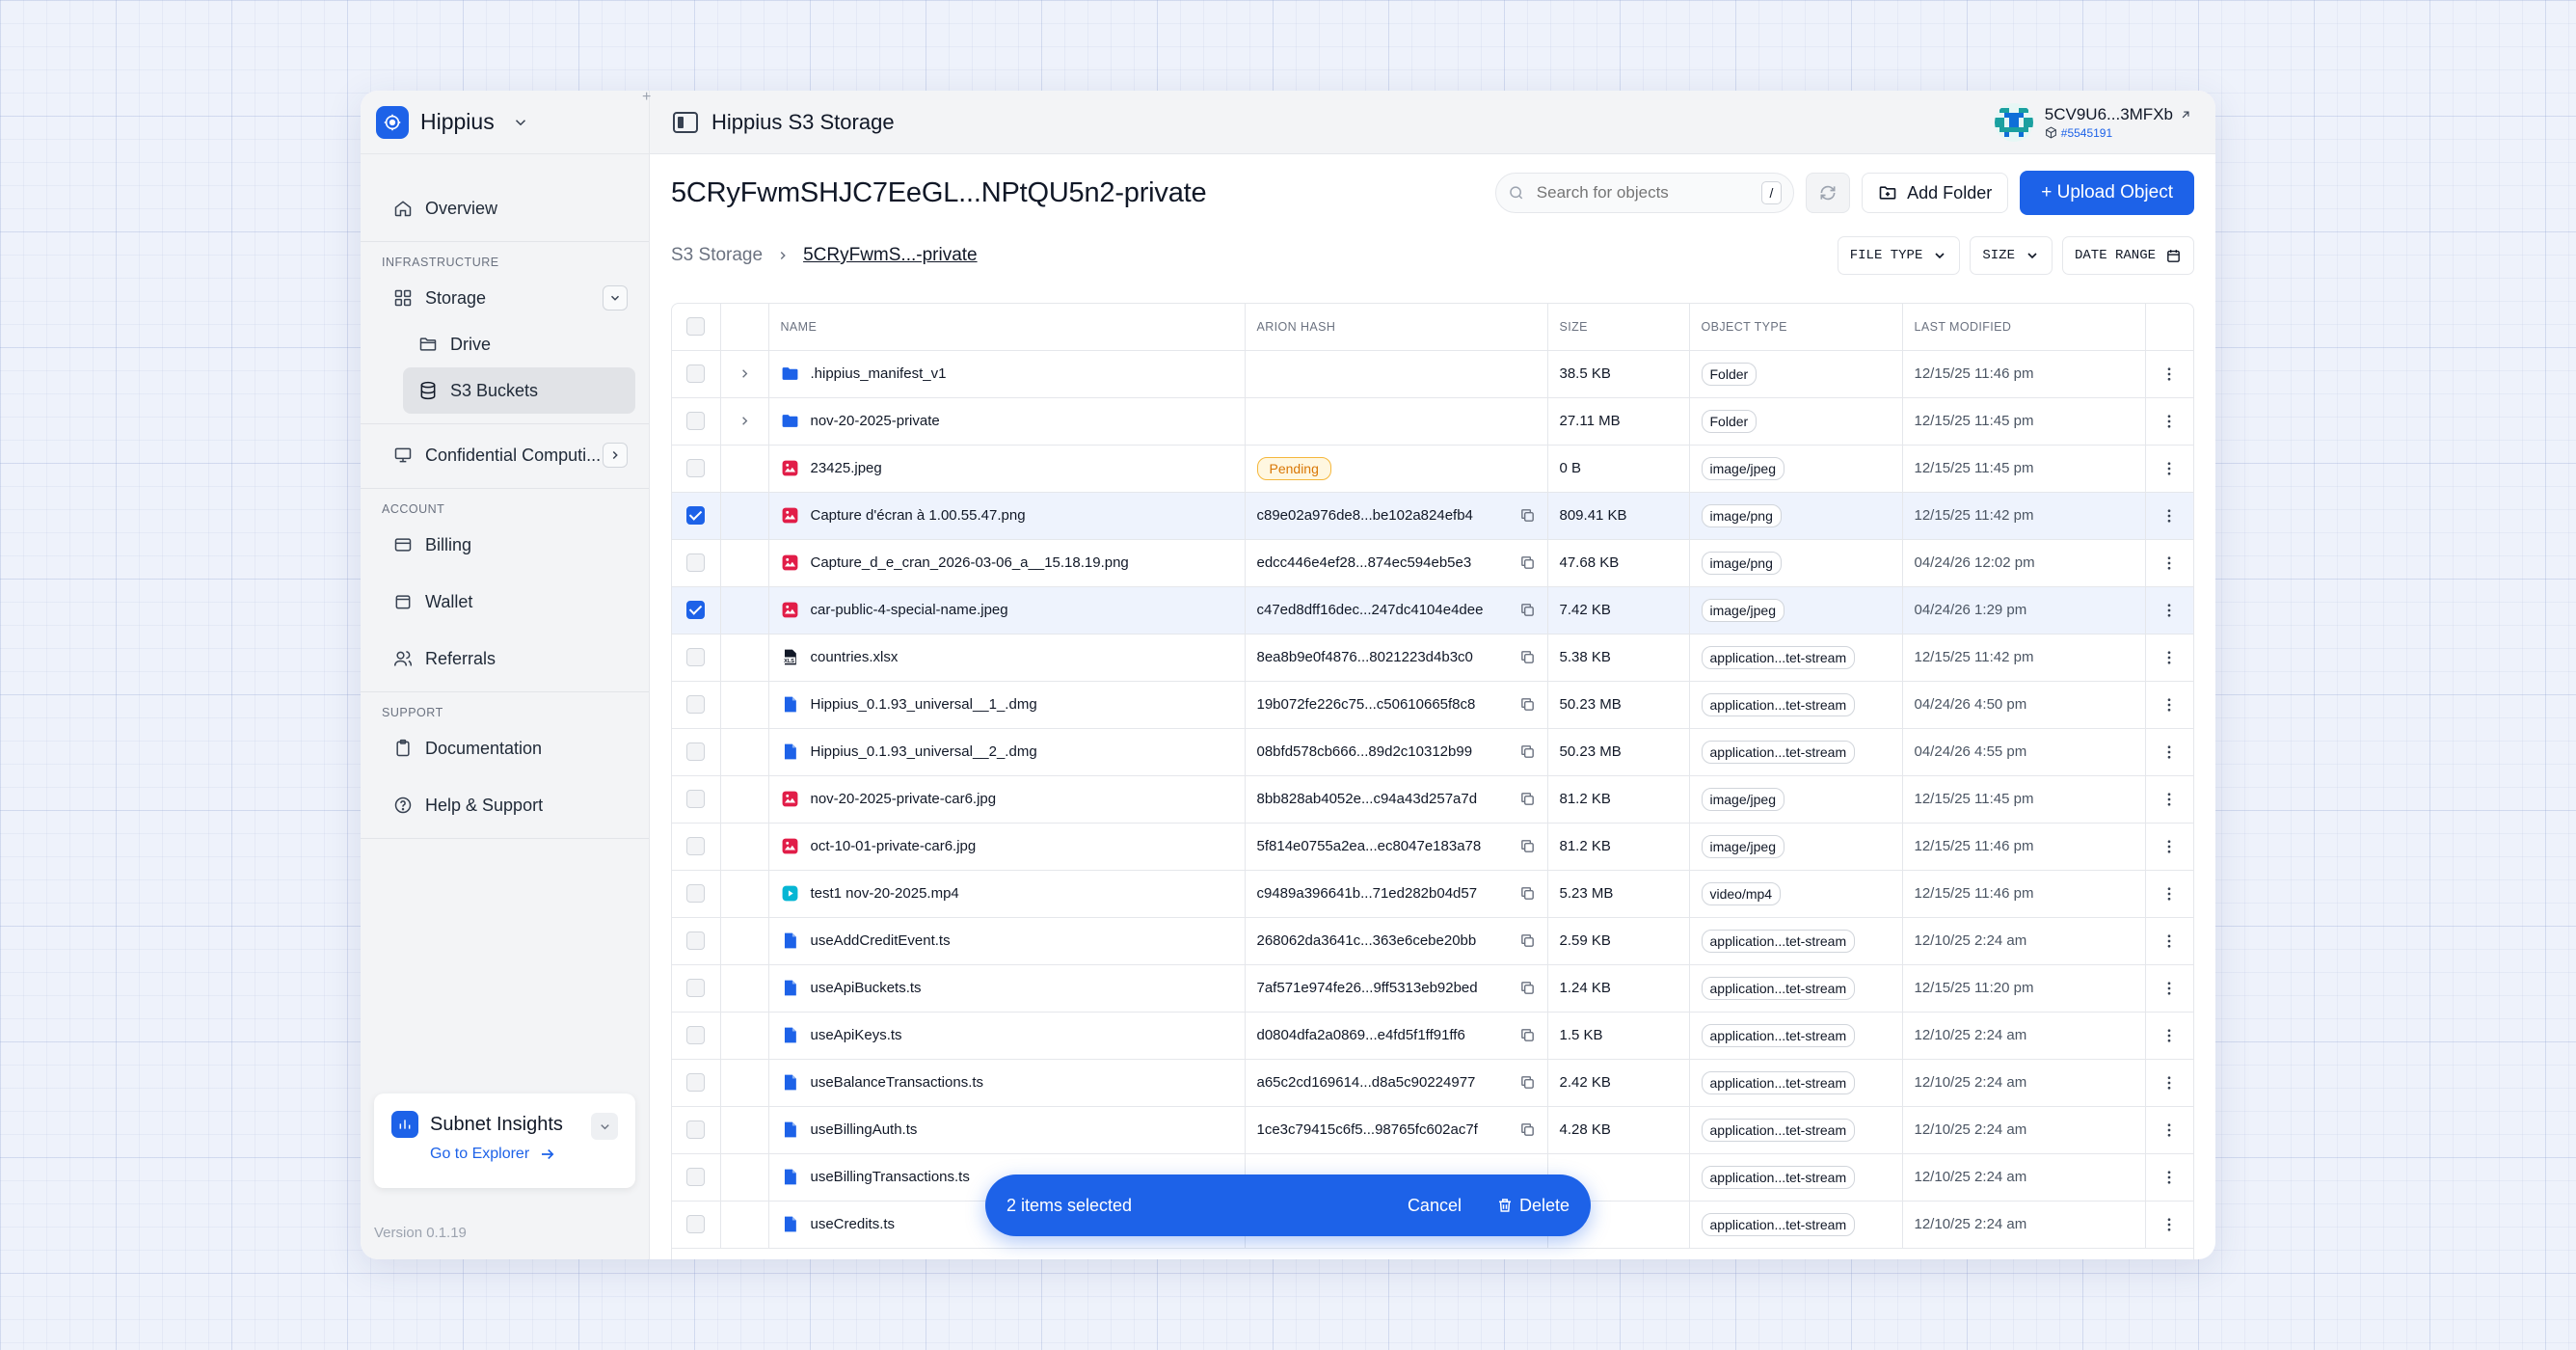  Describe the element at coordinates (505, 748) in the screenshot. I see `sidebar-item-documentation: Documentation` at that location.